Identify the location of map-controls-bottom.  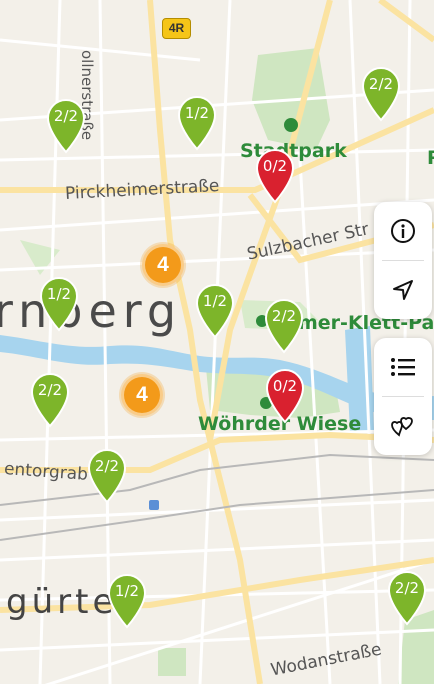
(403, 396).